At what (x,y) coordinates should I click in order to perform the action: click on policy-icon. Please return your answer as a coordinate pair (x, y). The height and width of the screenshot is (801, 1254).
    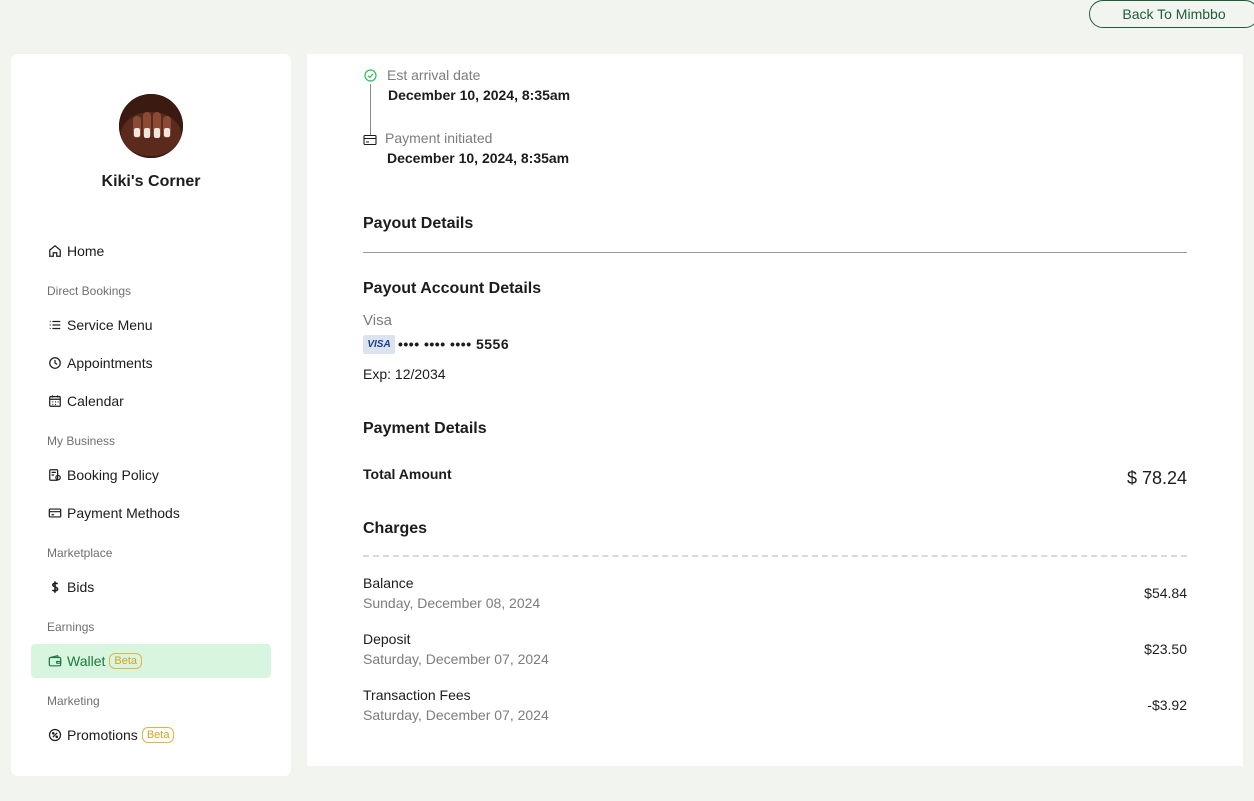
    Looking at the image, I should click on (55, 475).